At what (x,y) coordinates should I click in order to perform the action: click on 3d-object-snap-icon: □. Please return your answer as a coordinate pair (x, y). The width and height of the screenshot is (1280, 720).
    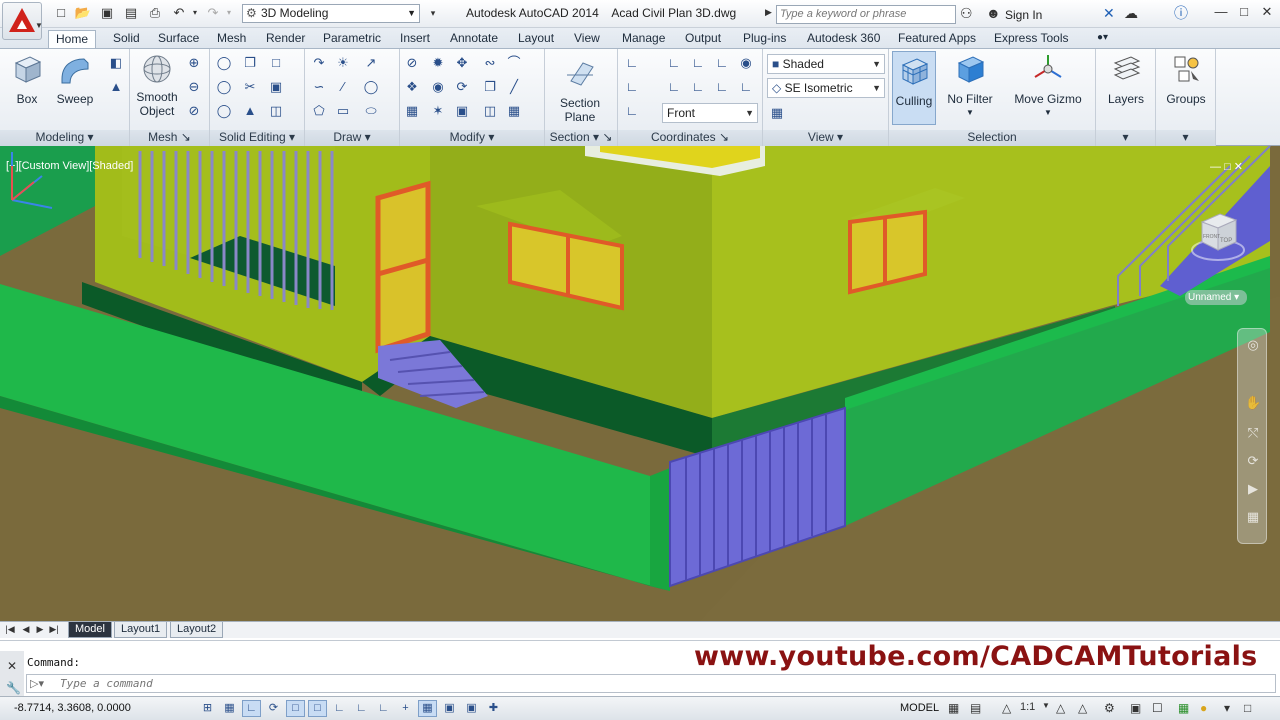
    Looking at the image, I should click on (317, 708).